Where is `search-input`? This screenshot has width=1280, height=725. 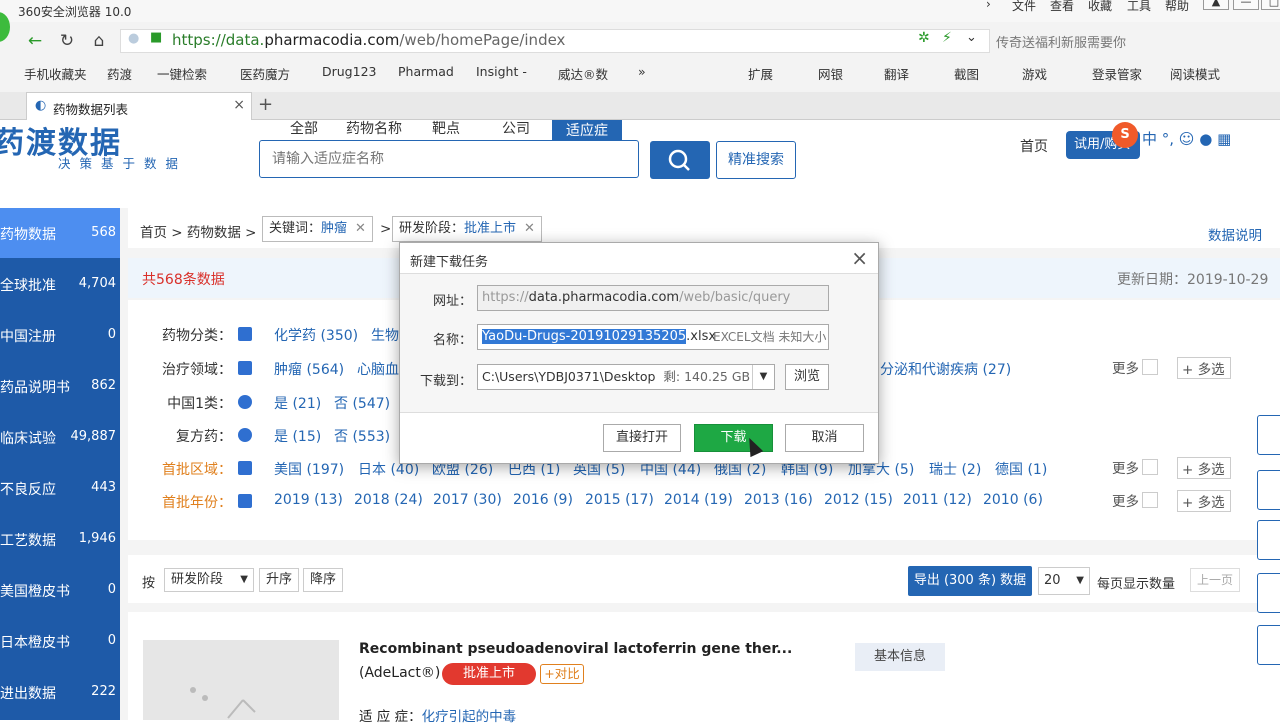
search-input is located at coordinates (449, 159).